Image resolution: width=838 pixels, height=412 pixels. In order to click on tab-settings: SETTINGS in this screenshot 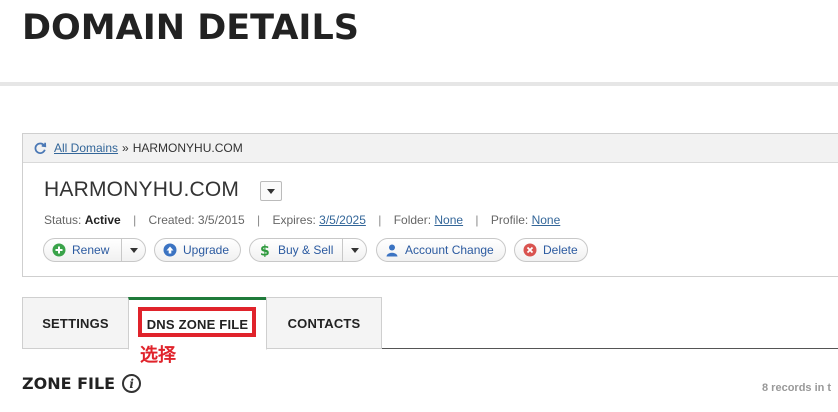, I will do `click(75, 323)`.